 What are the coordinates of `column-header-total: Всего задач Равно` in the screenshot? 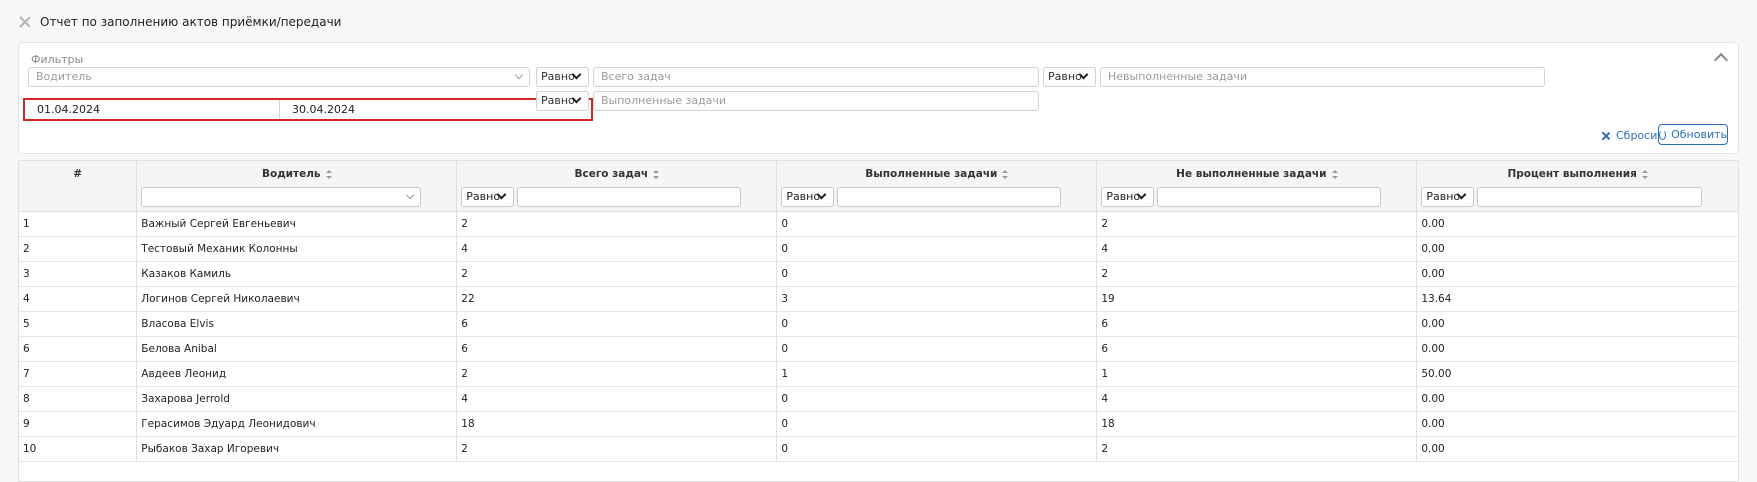 It's located at (617, 186).